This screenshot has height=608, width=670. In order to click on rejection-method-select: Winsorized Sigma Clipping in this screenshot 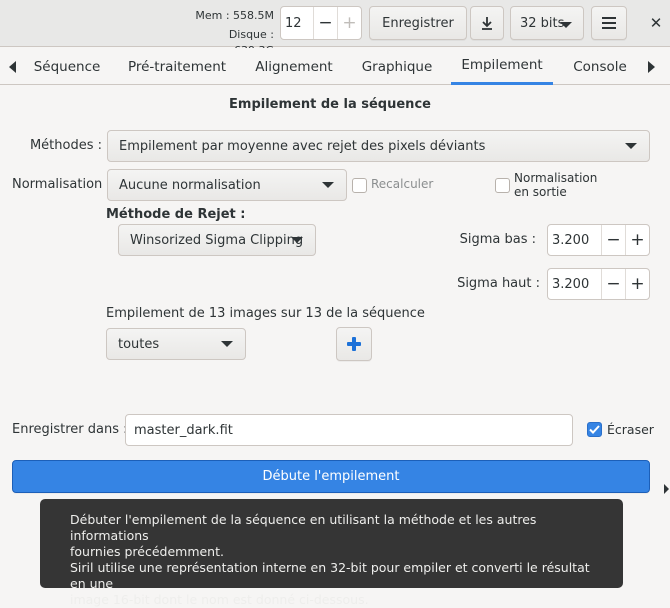, I will do `click(217, 240)`.